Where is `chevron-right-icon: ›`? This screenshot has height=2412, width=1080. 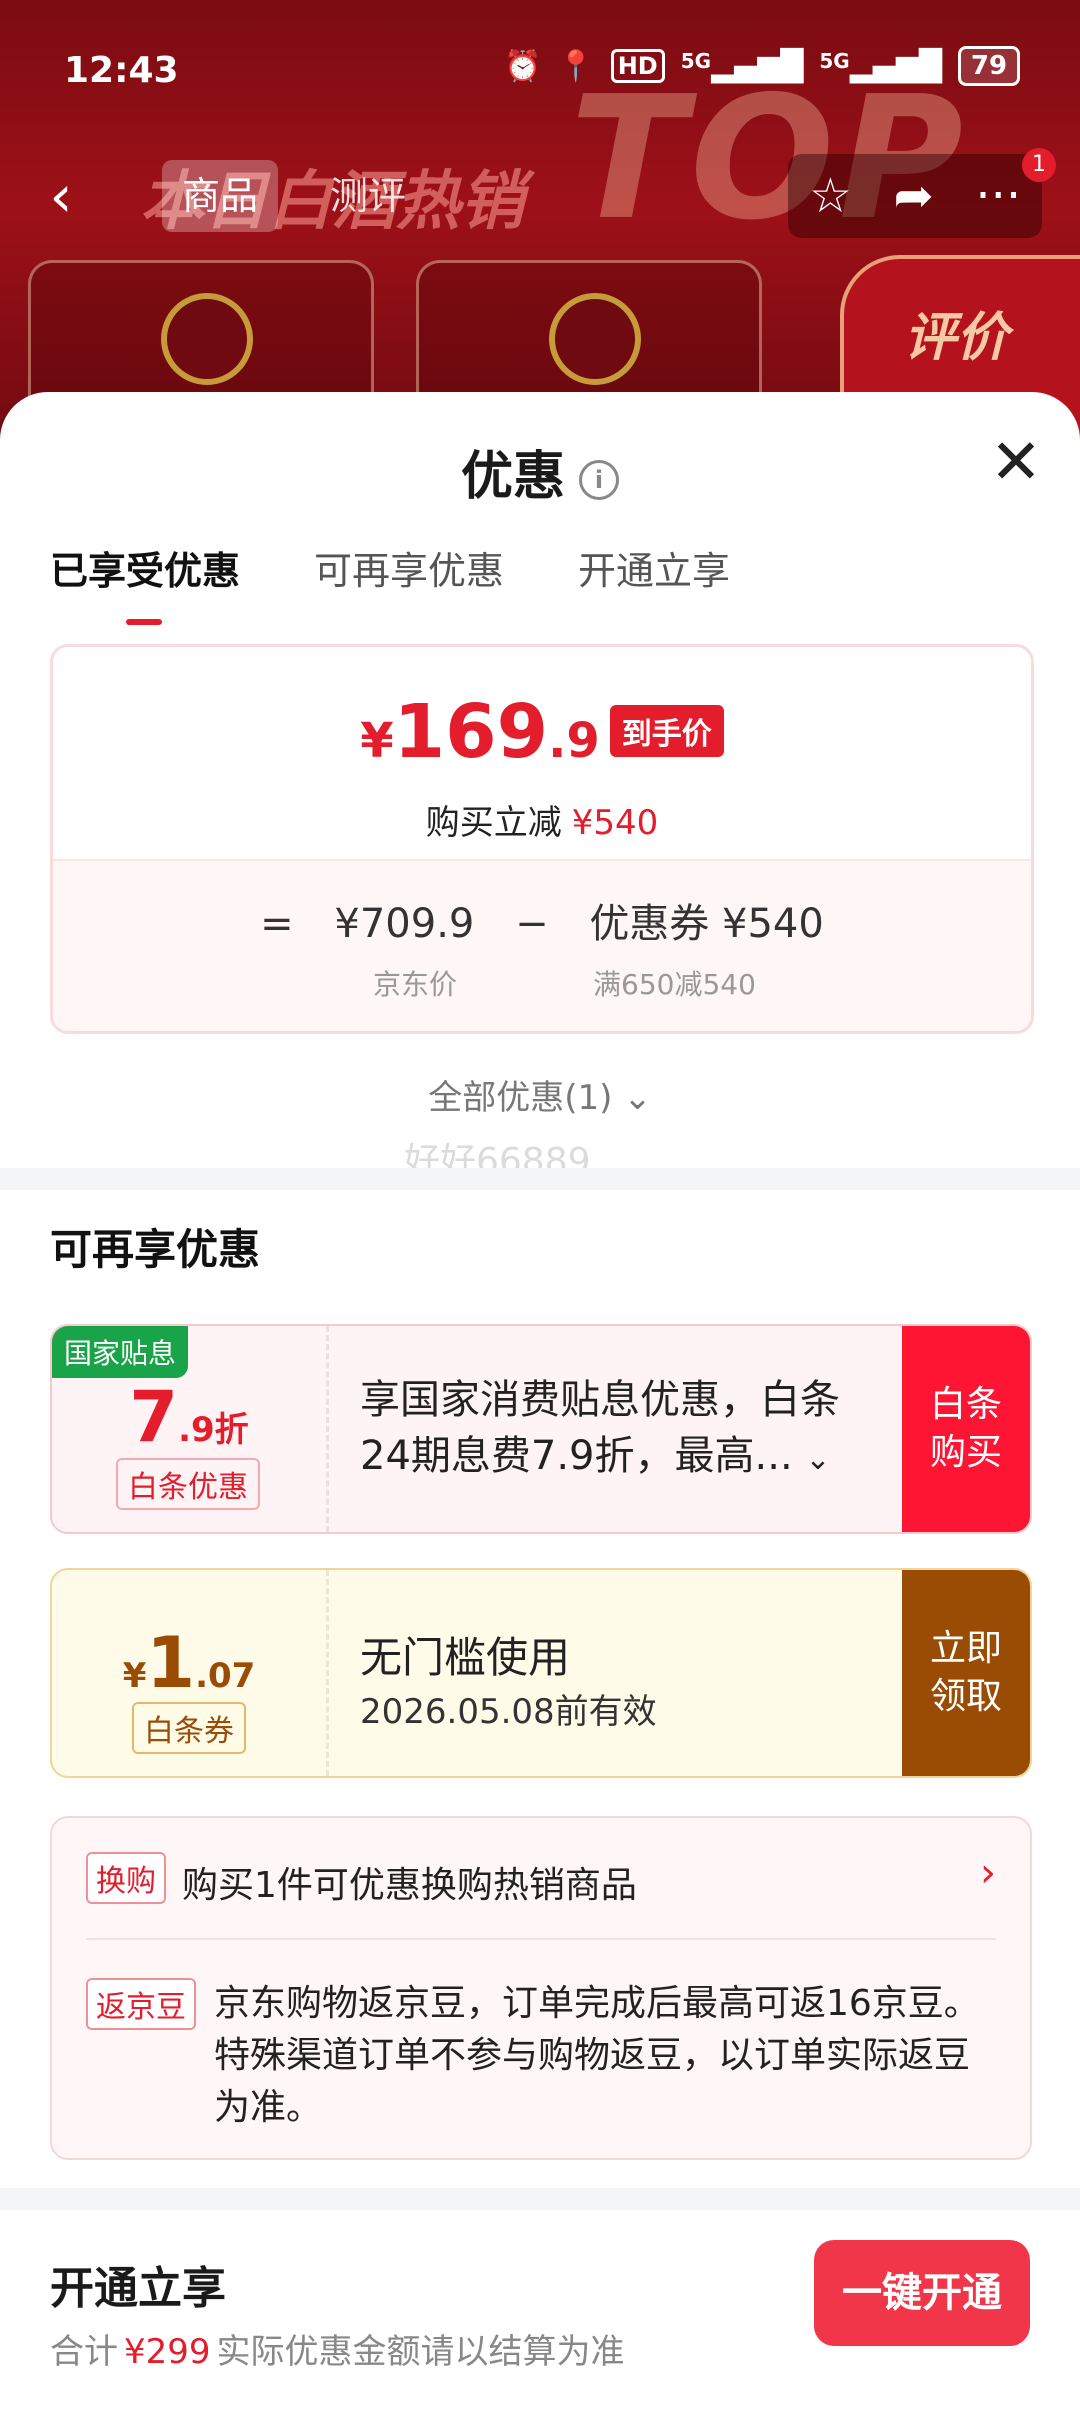 chevron-right-icon: › is located at coordinates (988, 1873).